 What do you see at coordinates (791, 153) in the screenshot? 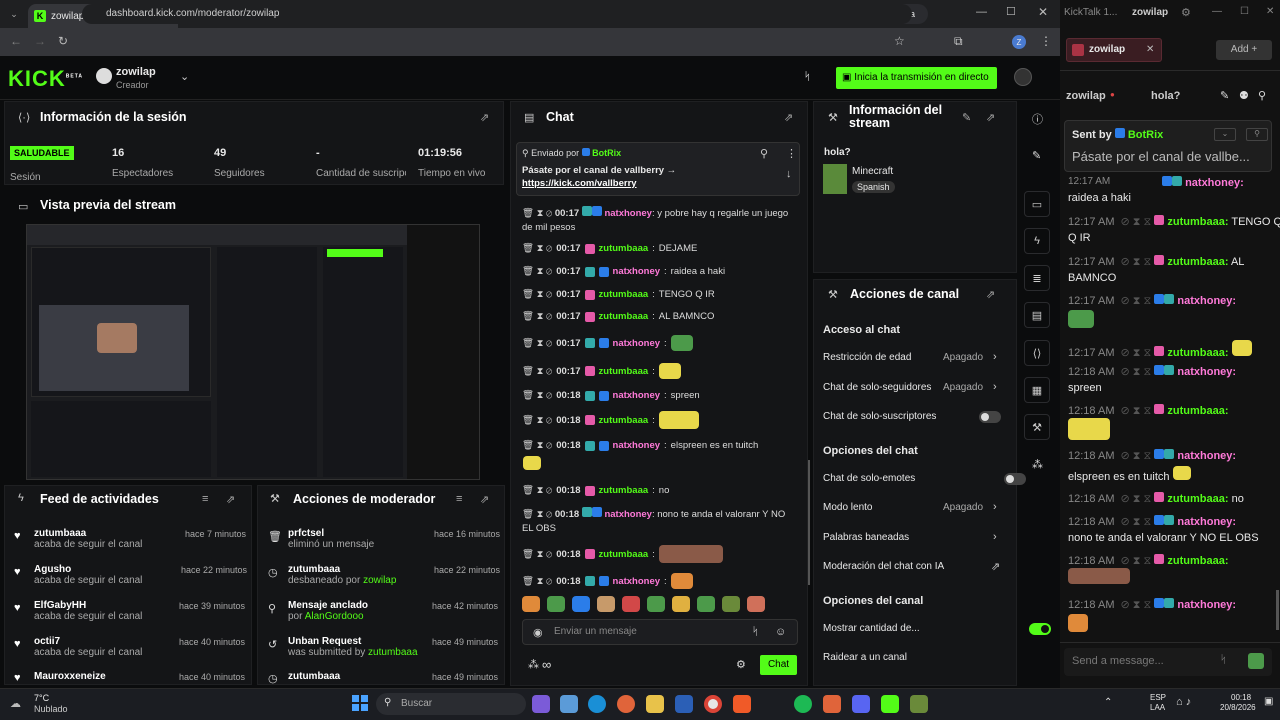
I see `more-icon: ⋮` at bounding box center [791, 153].